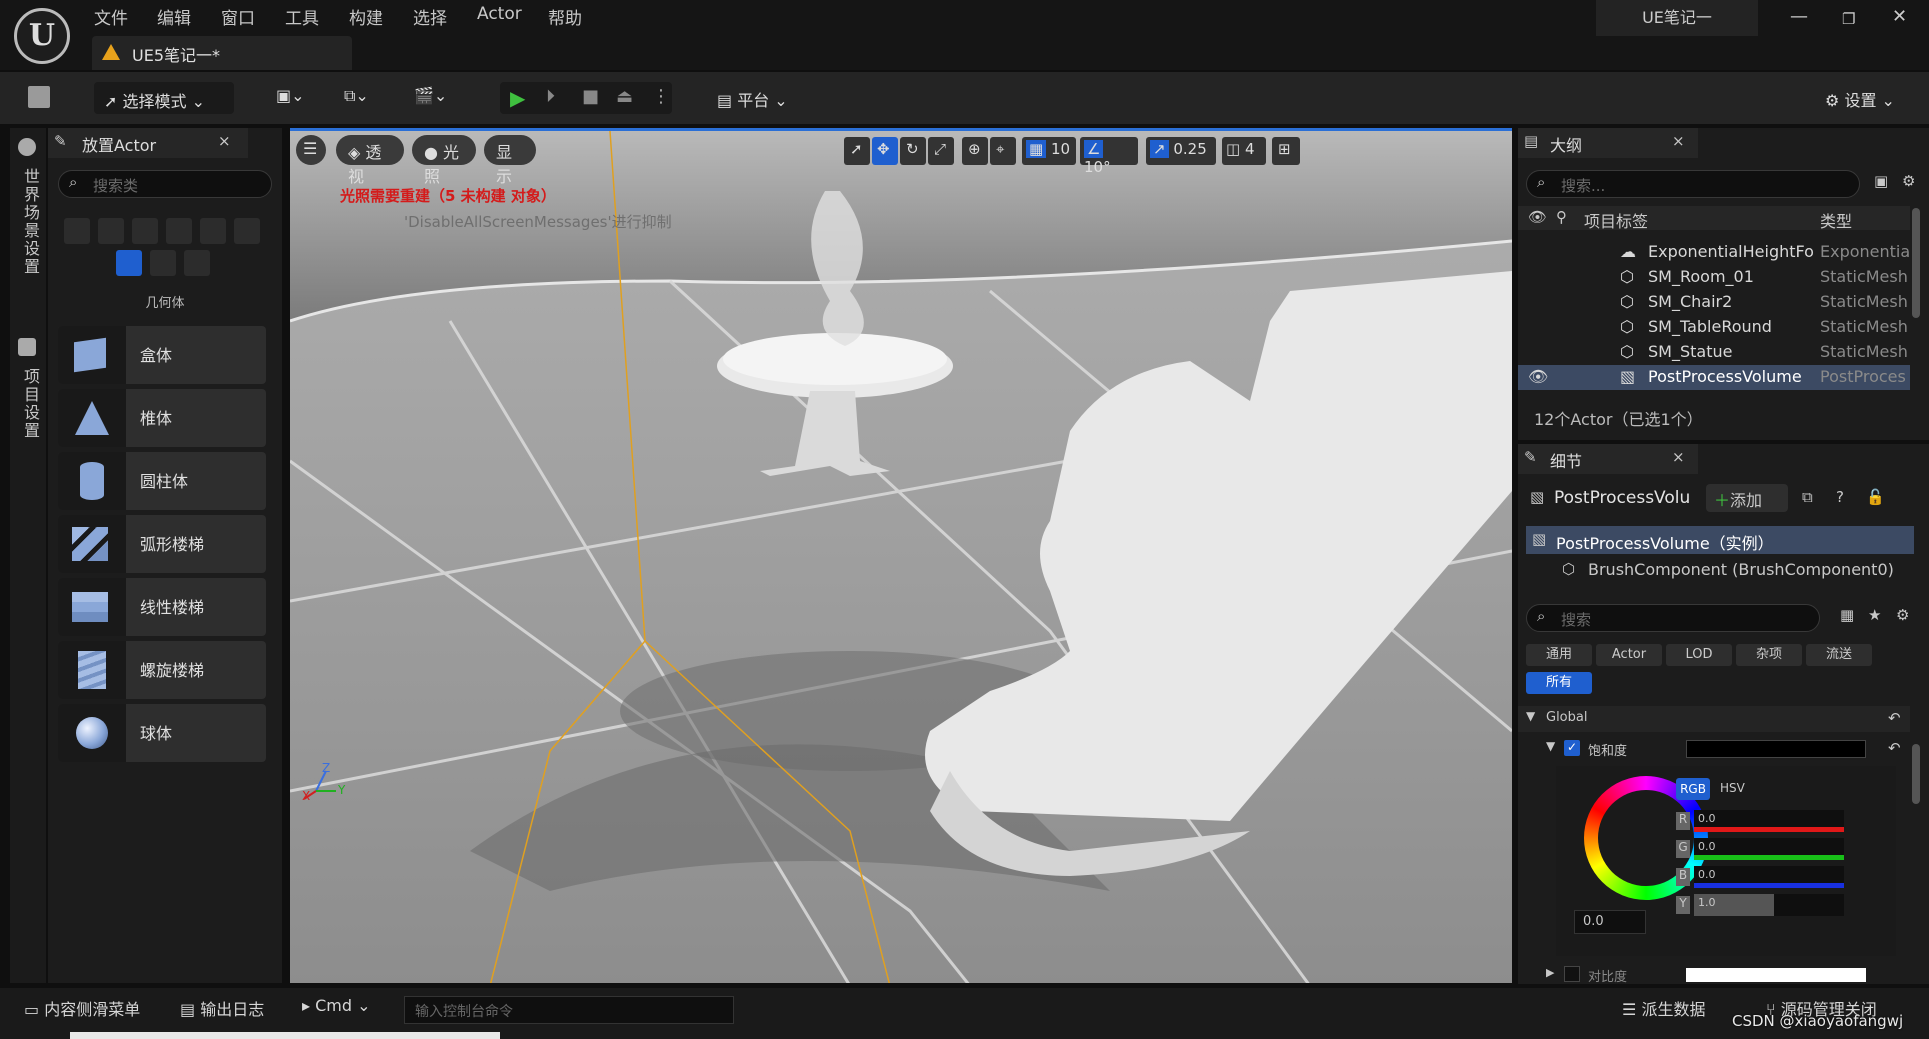 The height and width of the screenshot is (1039, 1929). I want to click on lock-icon: 🔓, so click(1875, 497).